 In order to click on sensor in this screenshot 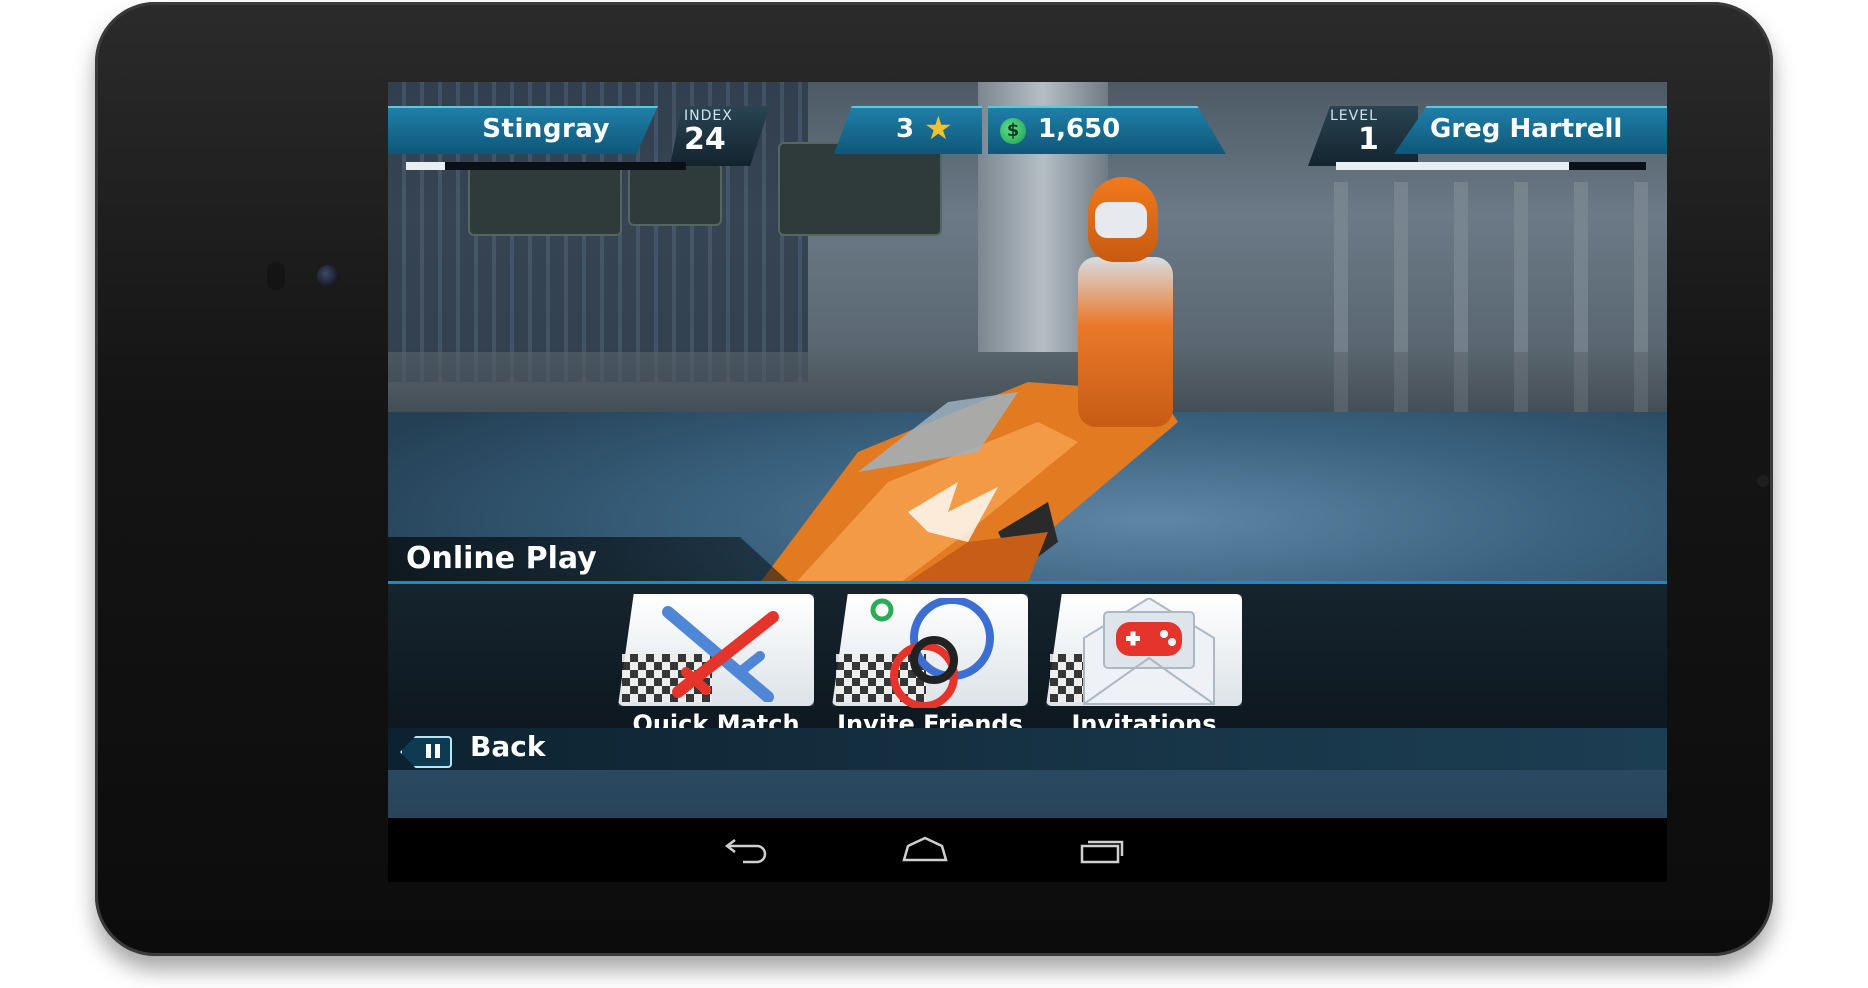, I will do `click(276, 276)`.